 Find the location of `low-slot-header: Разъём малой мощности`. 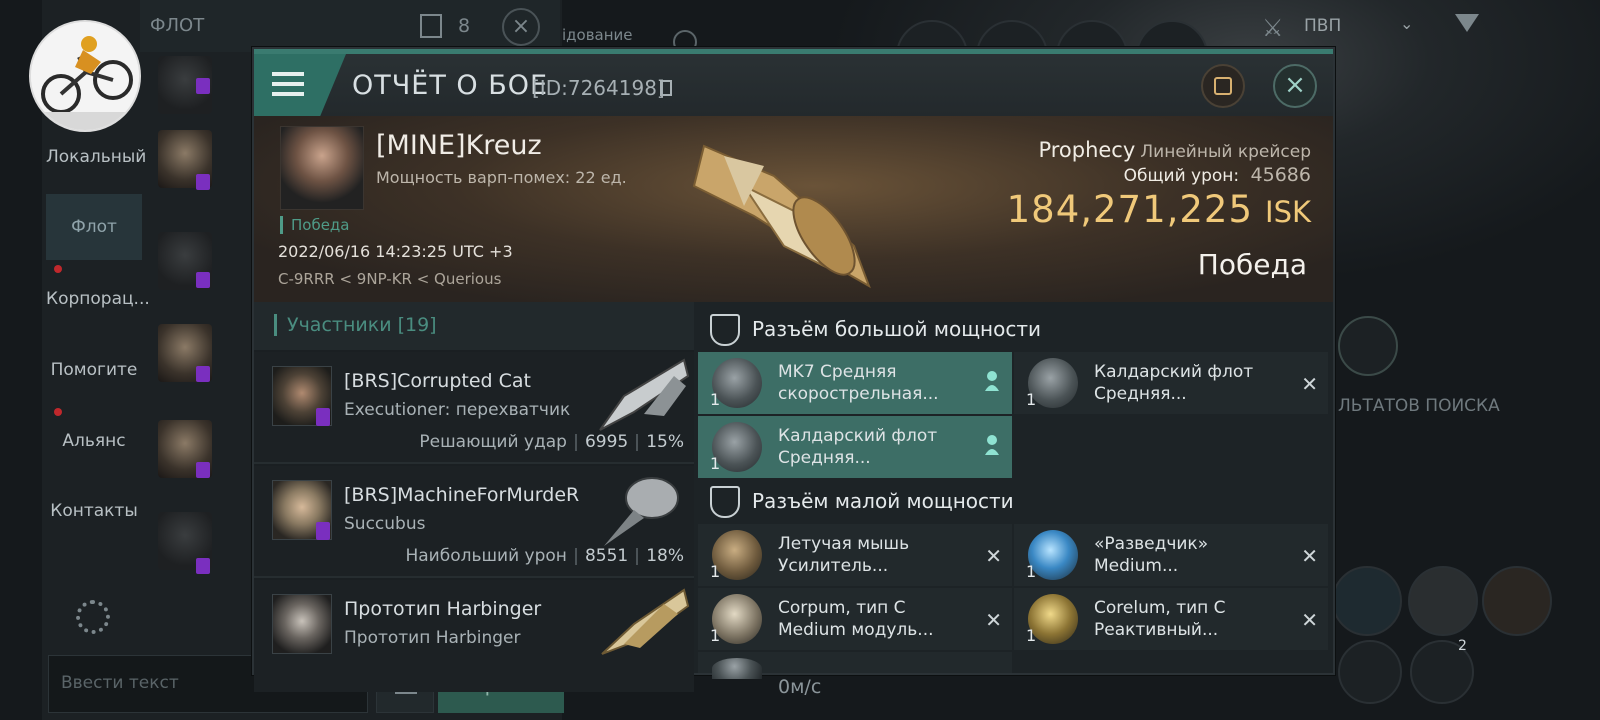

low-slot-header: Разъём малой мощности is located at coordinates (1014, 502).